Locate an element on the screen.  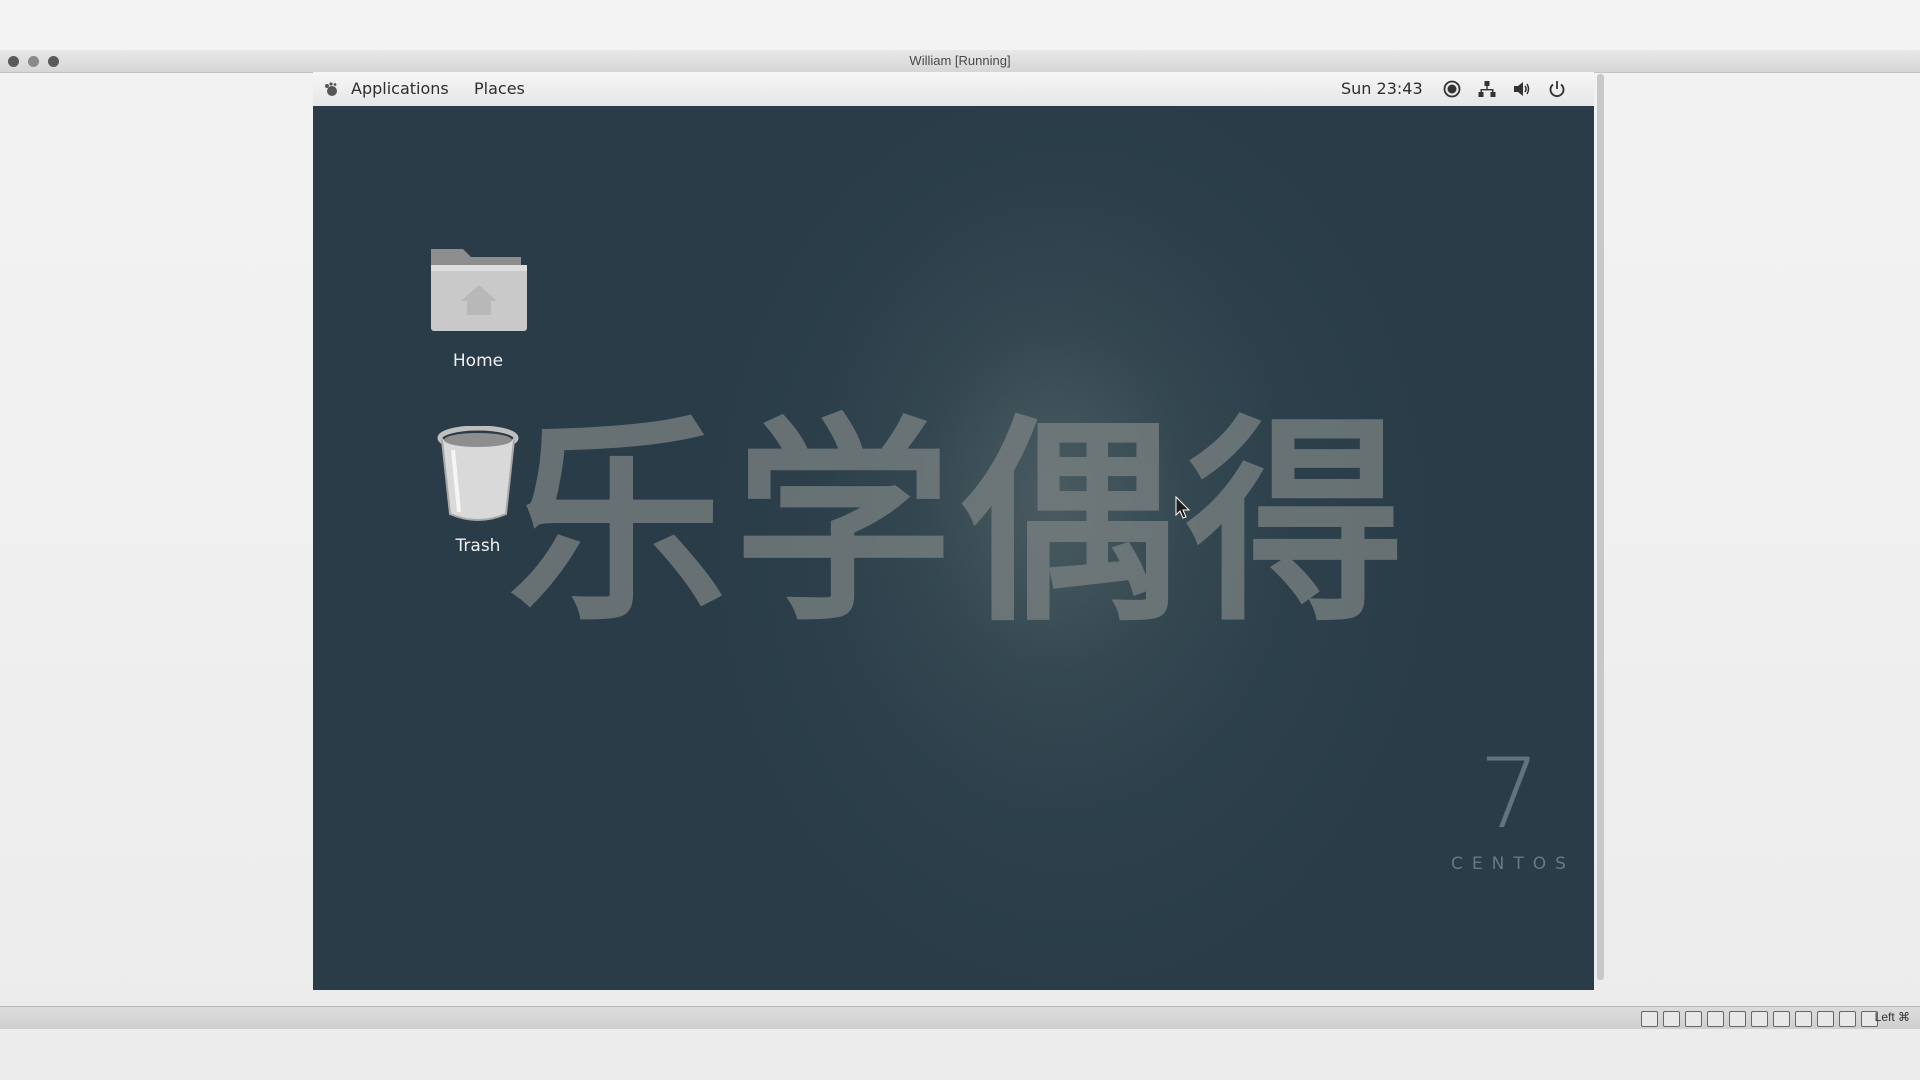
power-icon is located at coordinates (1557, 89).